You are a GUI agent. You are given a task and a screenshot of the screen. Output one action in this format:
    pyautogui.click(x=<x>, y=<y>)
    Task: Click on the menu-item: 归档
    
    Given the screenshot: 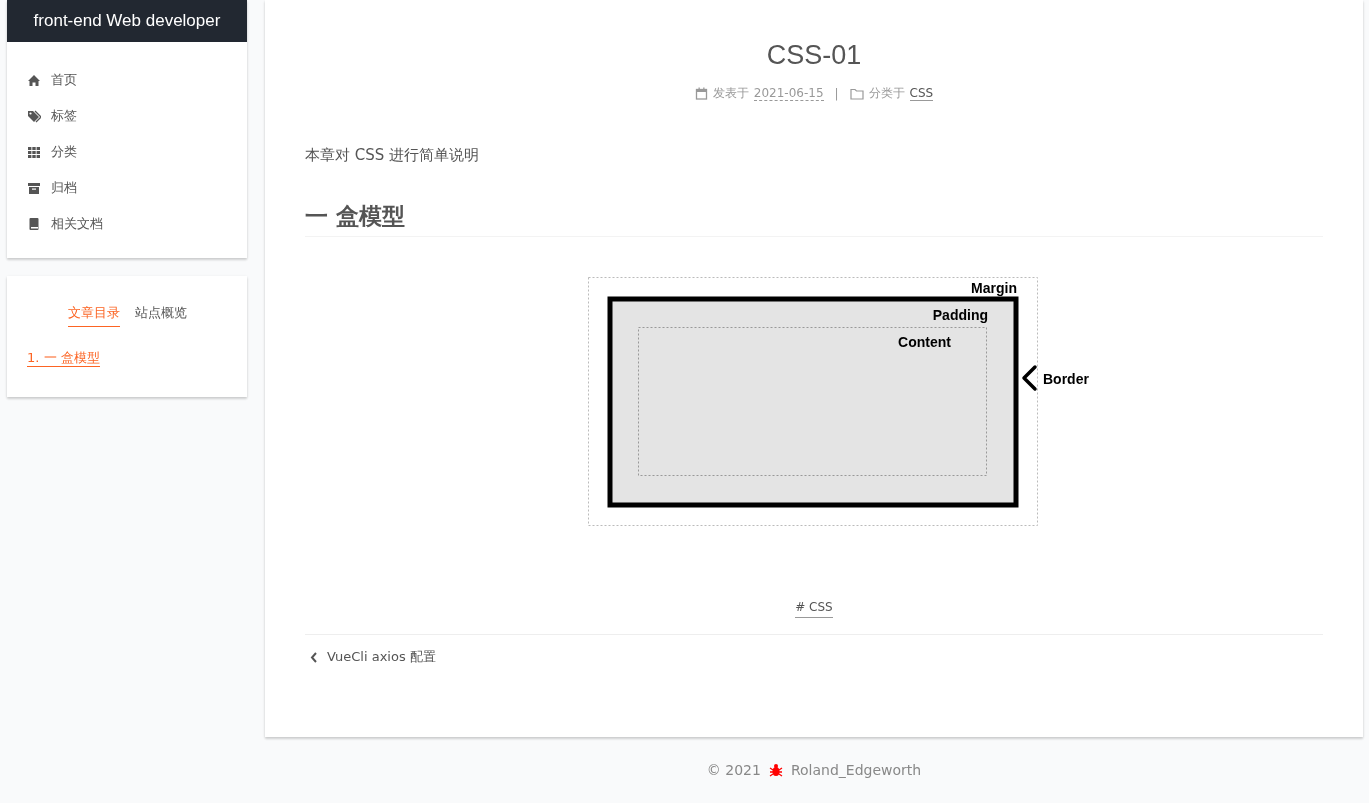 What is the action you would take?
    pyautogui.click(x=52, y=188)
    